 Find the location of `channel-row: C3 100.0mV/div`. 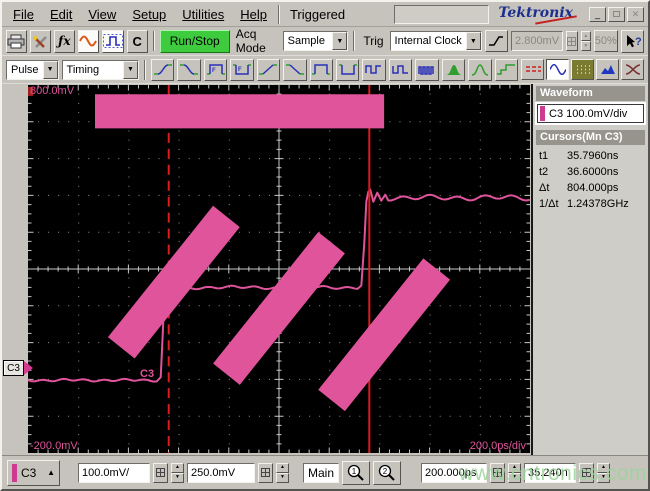

channel-row: C3 100.0mV/div is located at coordinates (590, 113).